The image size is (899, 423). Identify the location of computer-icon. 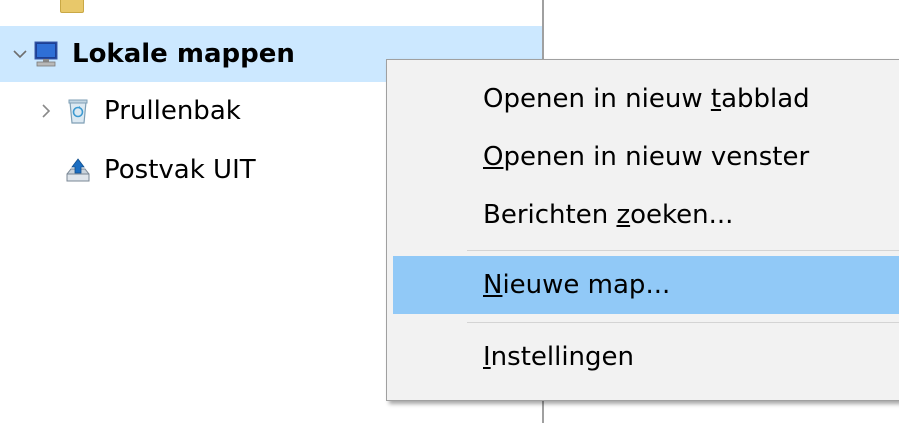
(46, 54).